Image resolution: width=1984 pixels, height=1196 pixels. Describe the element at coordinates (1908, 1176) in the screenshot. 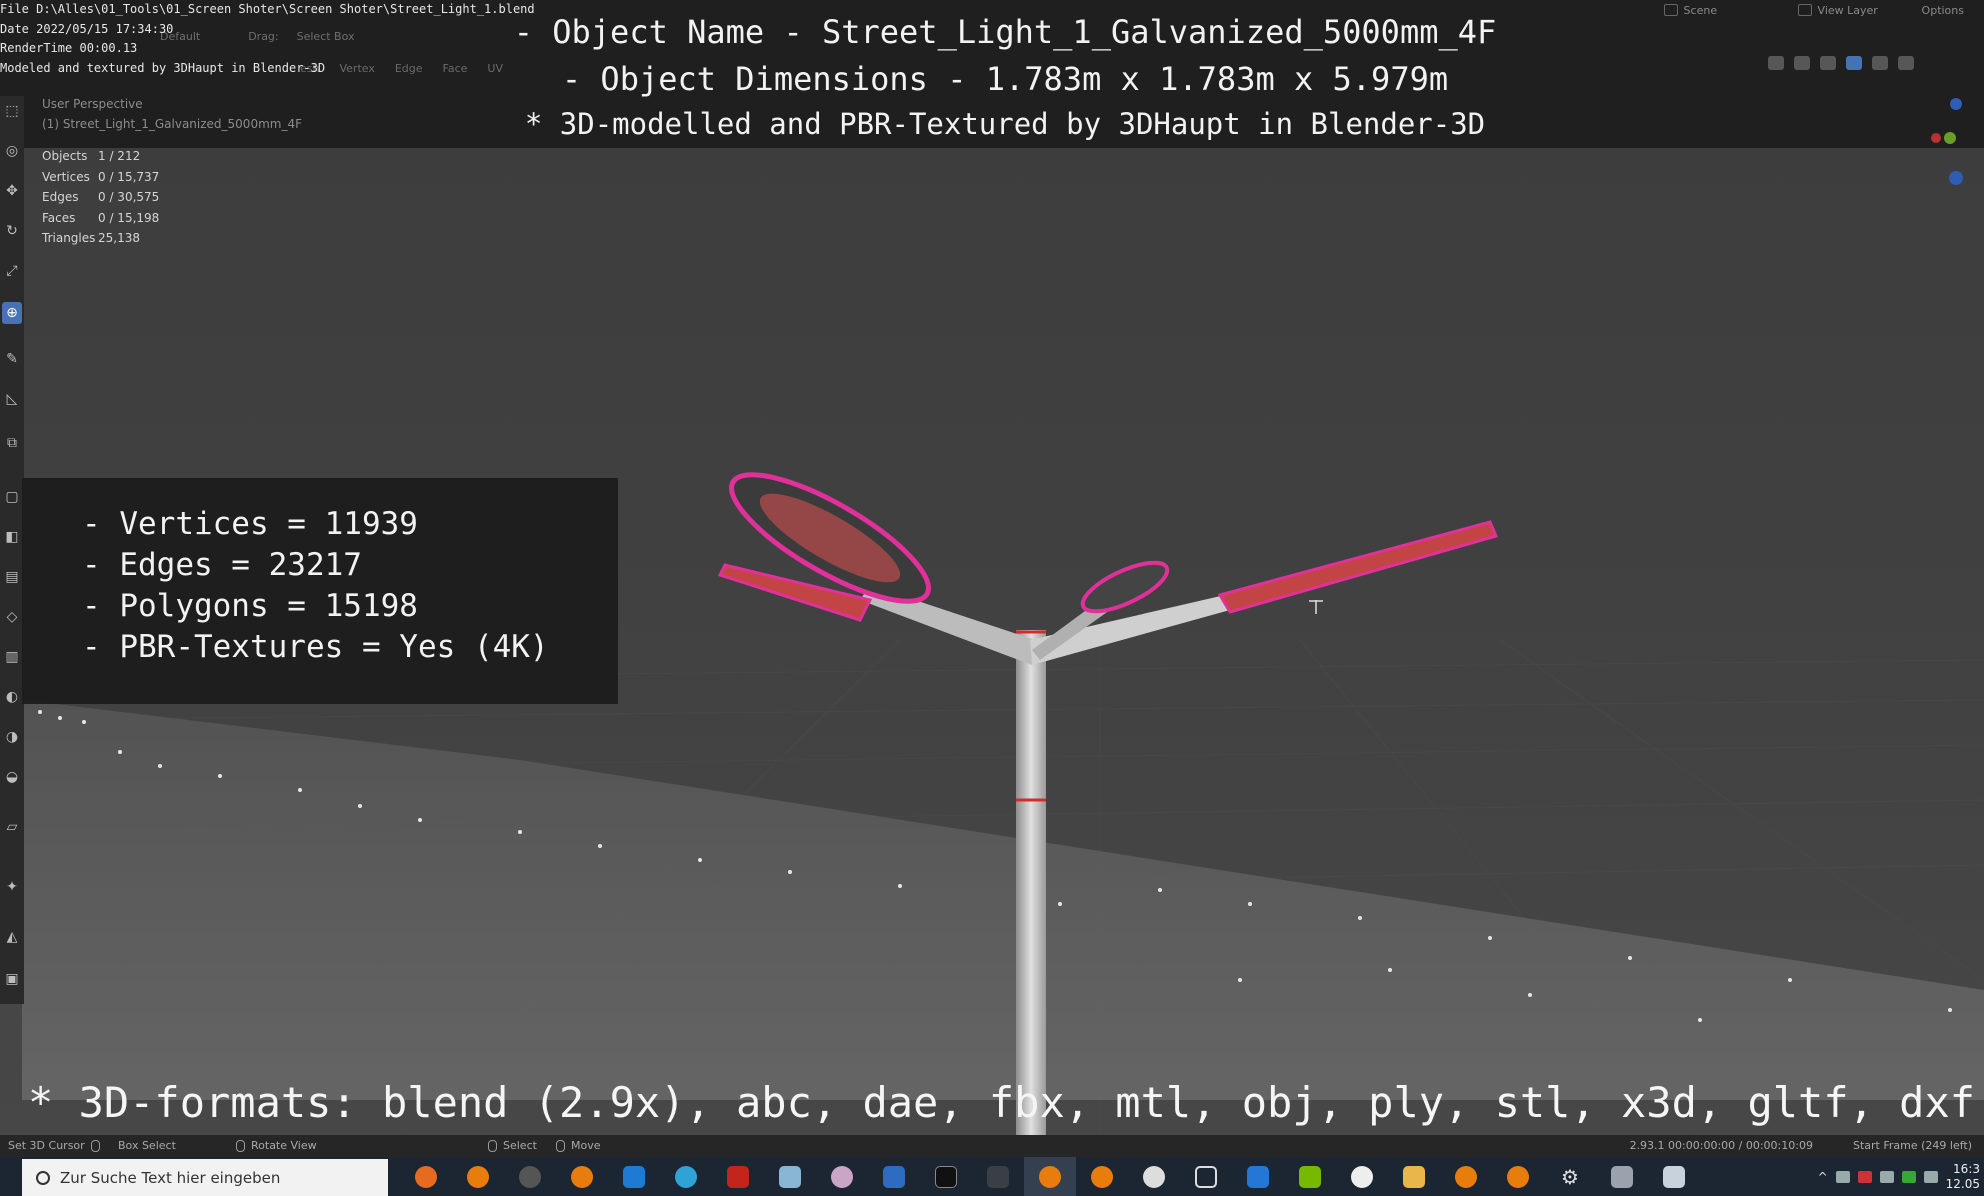

I see `tray-green-icon` at that location.